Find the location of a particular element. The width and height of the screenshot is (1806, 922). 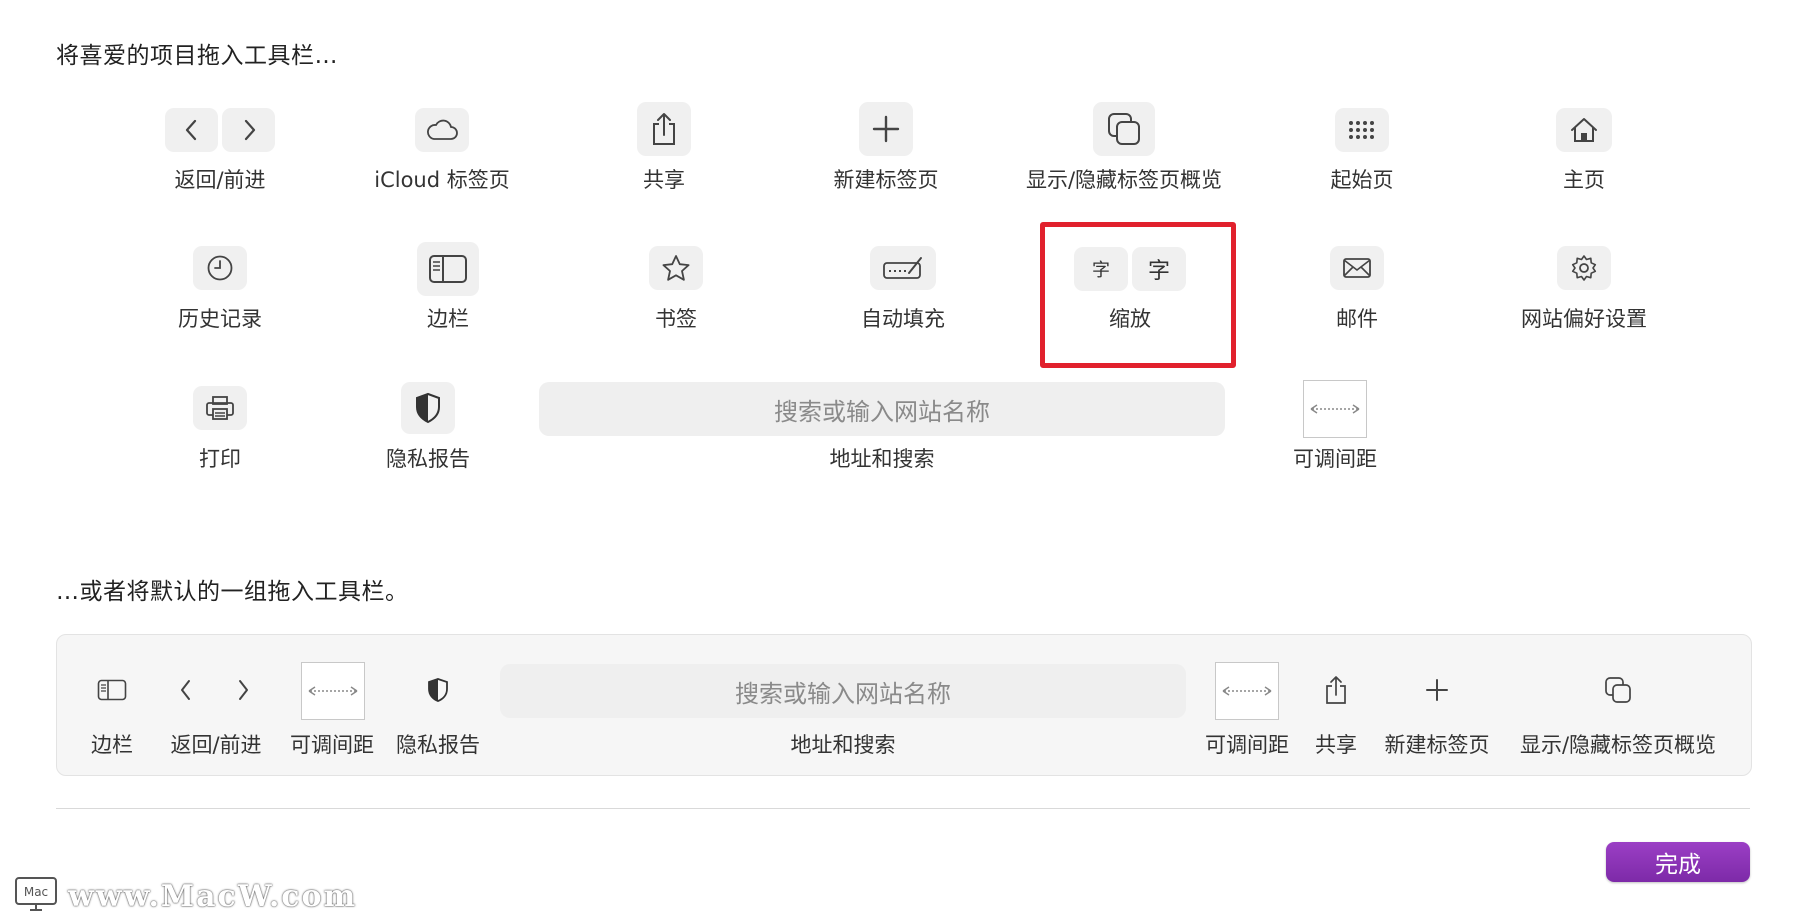

ds-flexible-space-1-label: 可调间距 is located at coordinates (332, 745).